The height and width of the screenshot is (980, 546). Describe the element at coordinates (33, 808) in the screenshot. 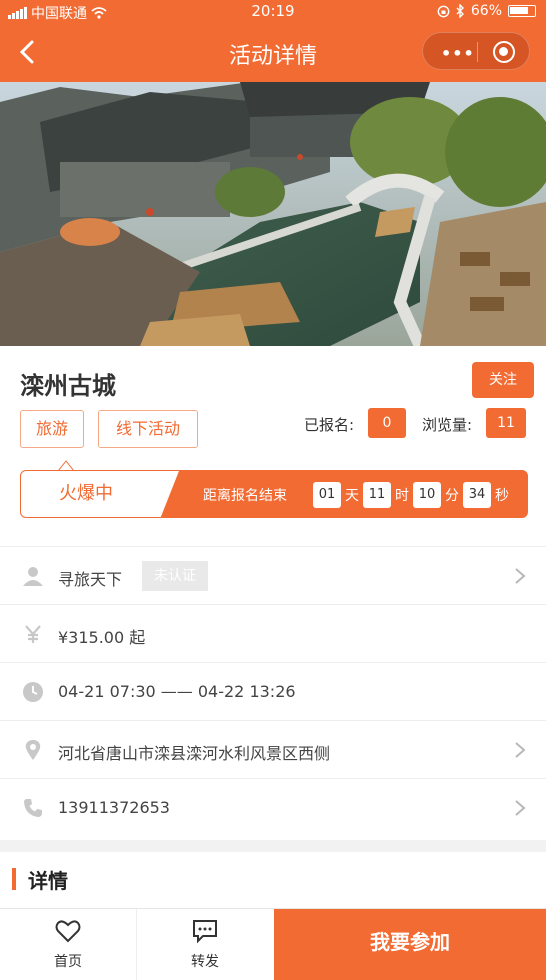

I see `phone-icon` at that location.